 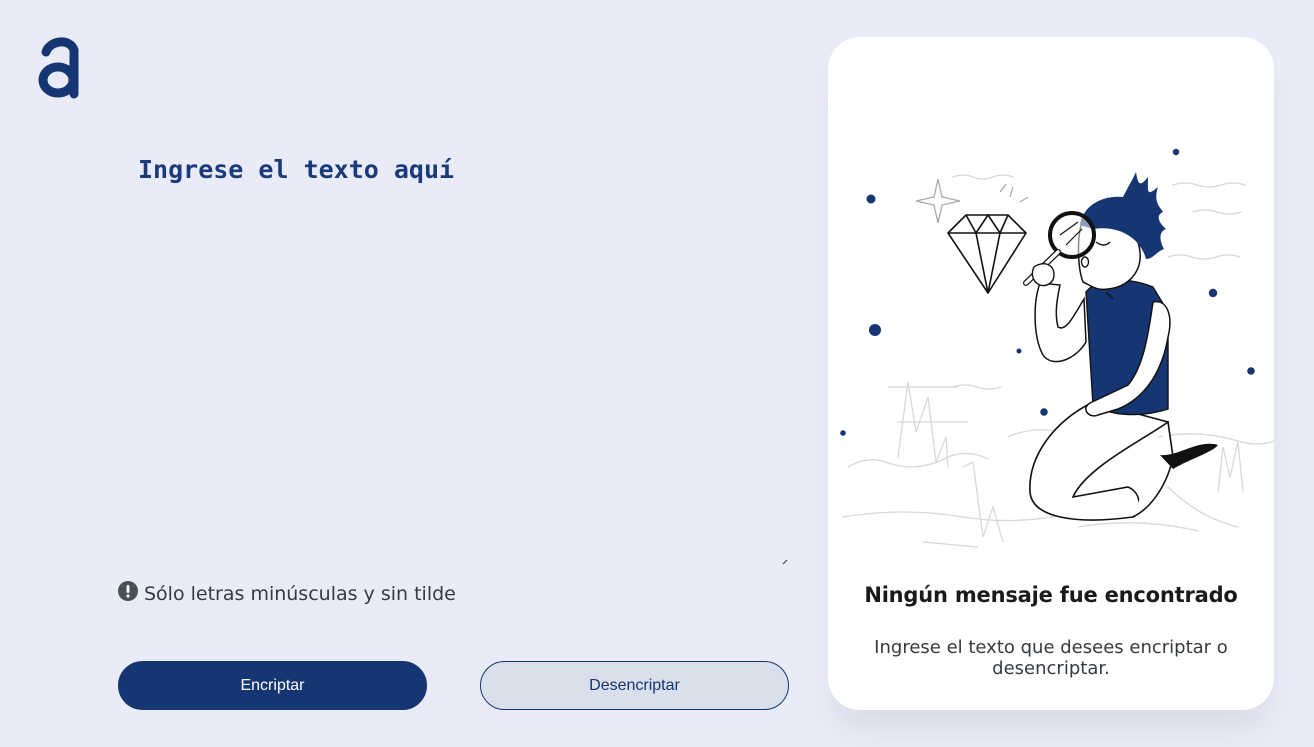 What do you see at coordinates (128, 591) in the screenshot?
I see `exclamation-circle-icon` at bounding box center [128, 591].